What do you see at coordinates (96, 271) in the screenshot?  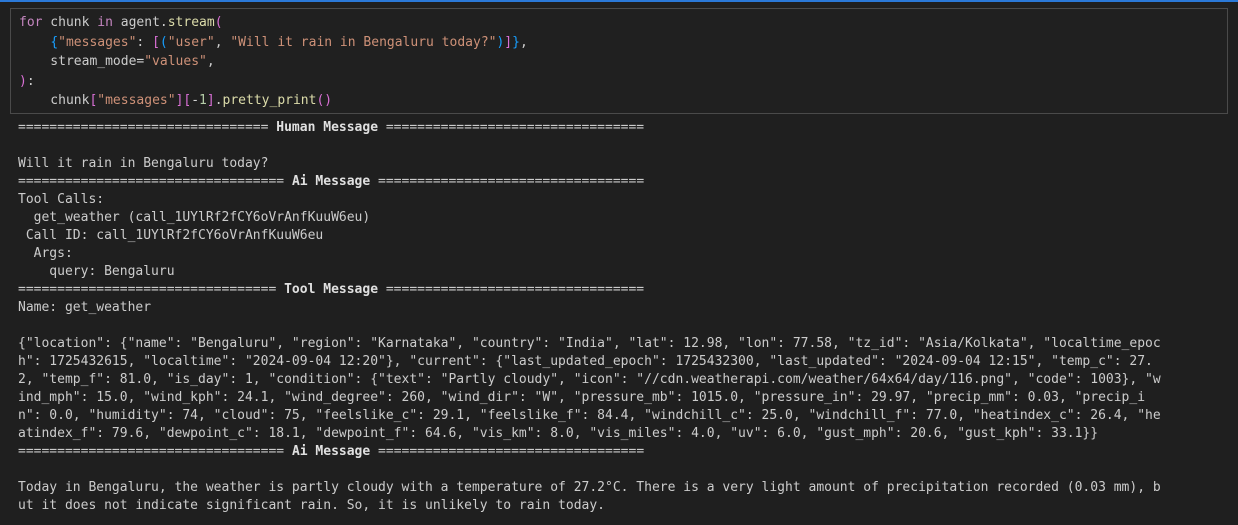 I see `tool-call-query: query: Bengaluru` at bounding box center [96, 271].